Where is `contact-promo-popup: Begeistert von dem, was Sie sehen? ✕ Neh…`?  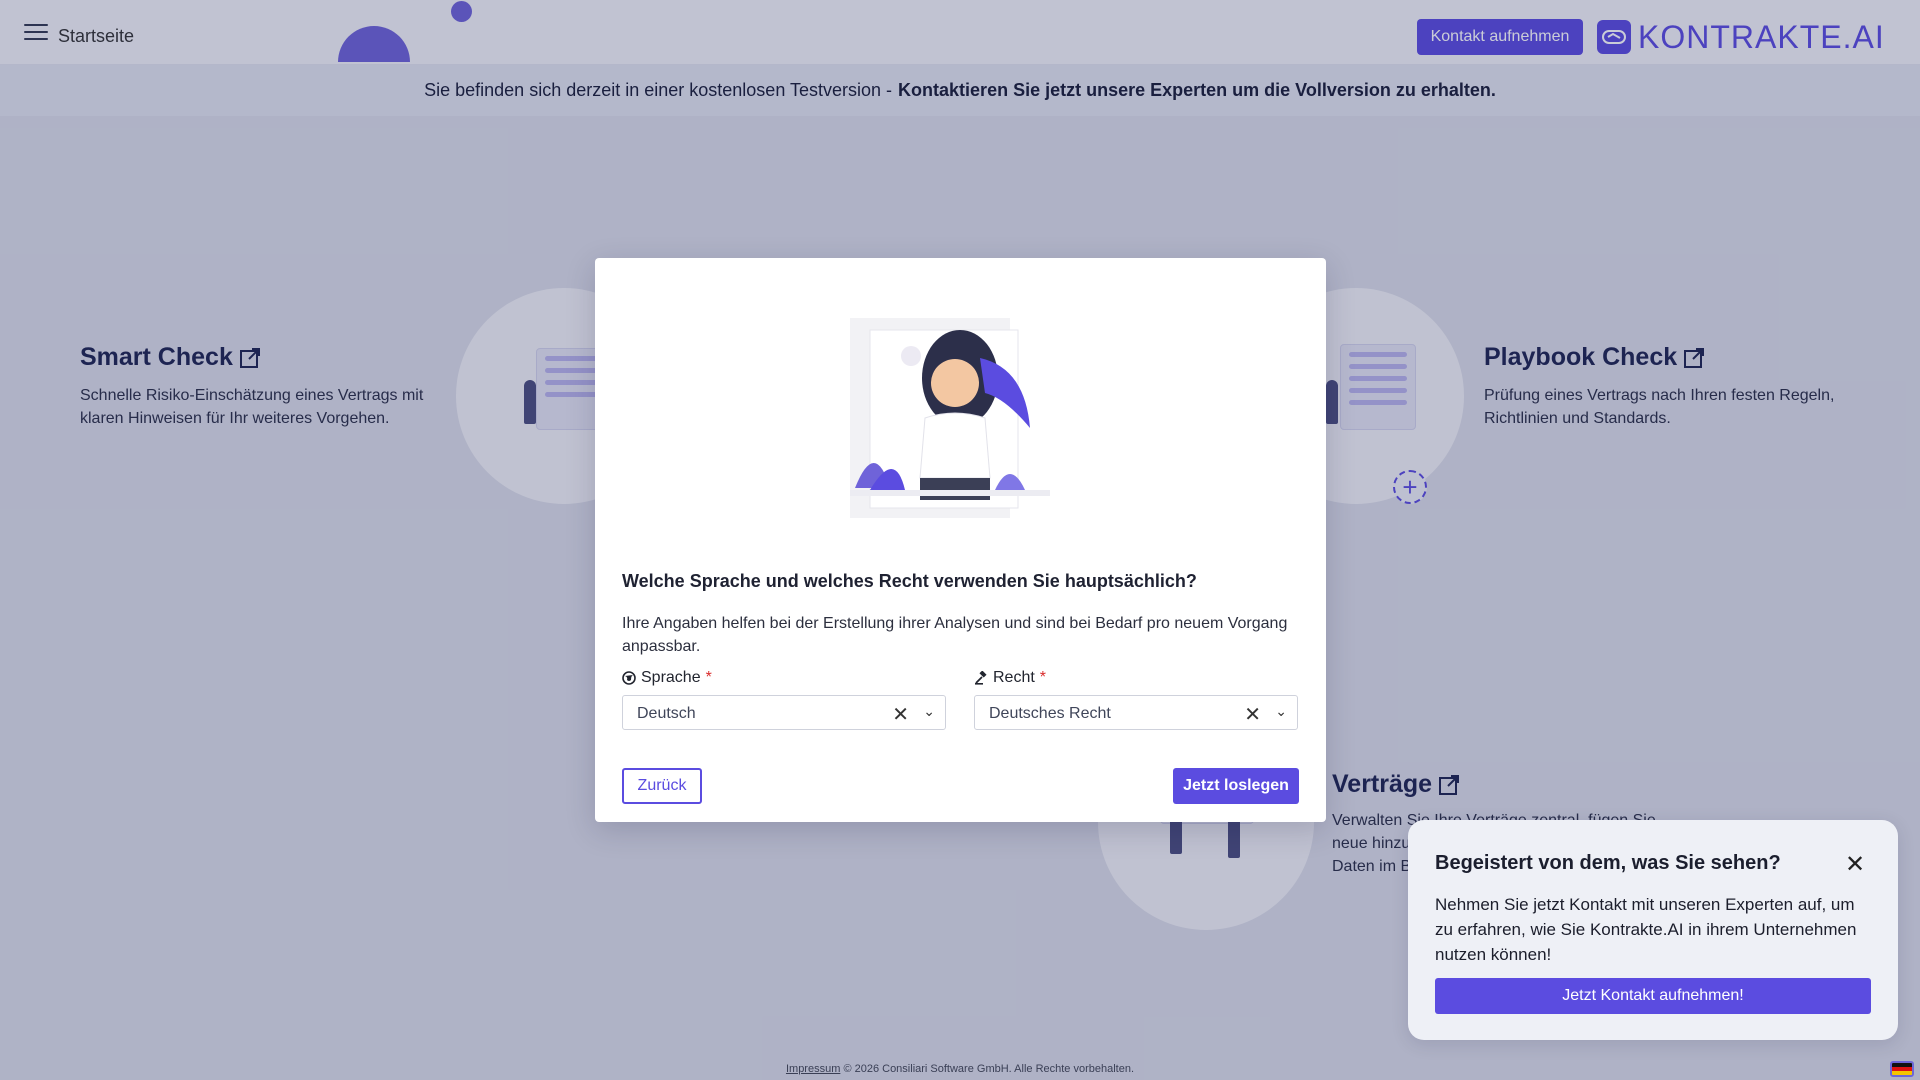
contact-promo-popup: Begeistert von dem, was Sie sehen? ✕ Neh… is located at coordinates (1653, 930).